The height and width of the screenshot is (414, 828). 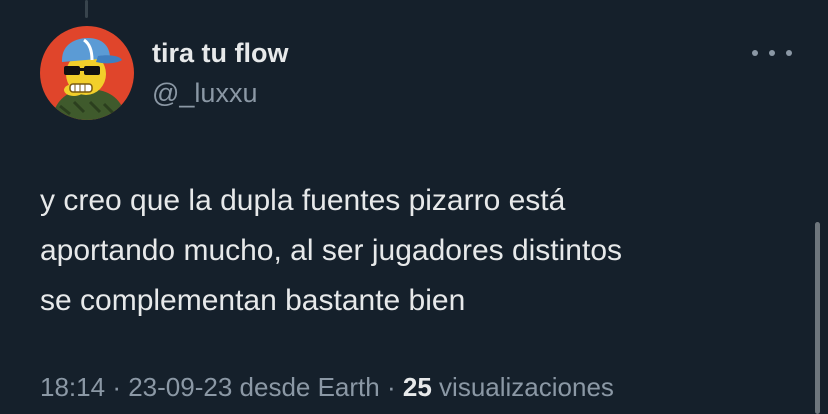 What do you see at coordinates (86, 9) in the screenshot?
I see `thread-connector-line` at bounding box center [86, 9].